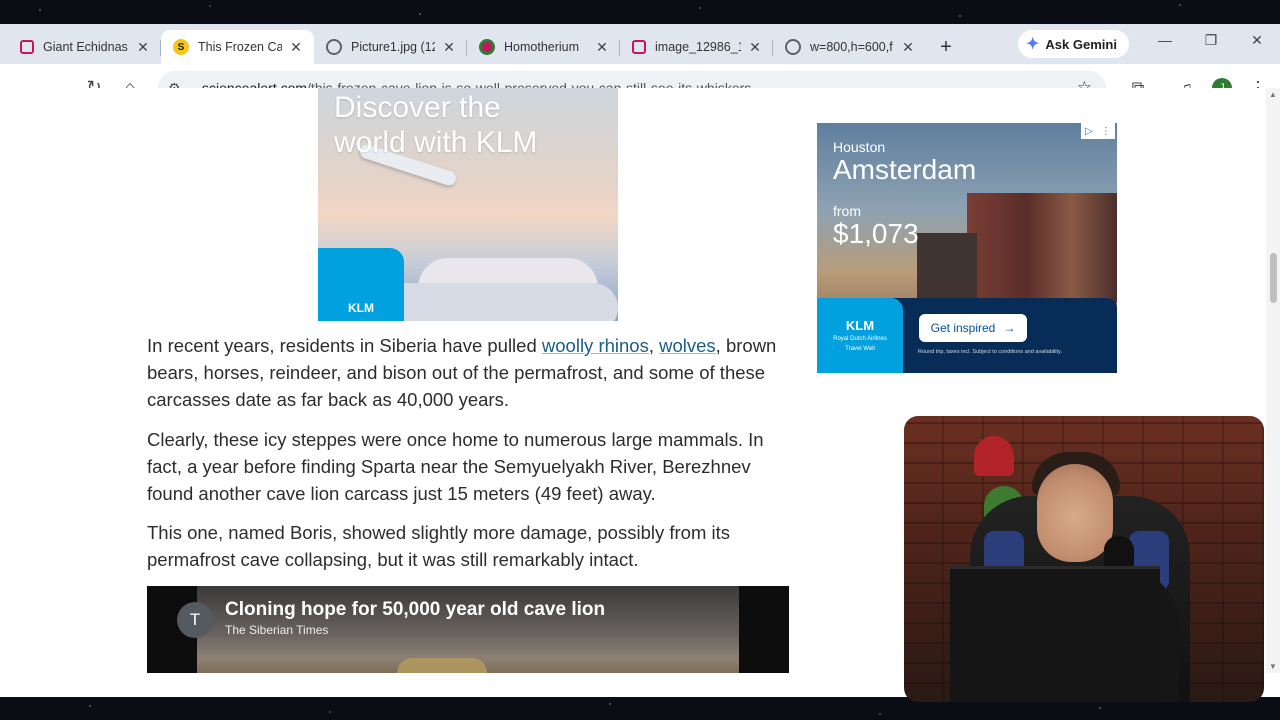 The width and height of the screenshot is (1280, 720). I want to click on scroll-up-arrow-icon: ▲, so click(1273, 94).